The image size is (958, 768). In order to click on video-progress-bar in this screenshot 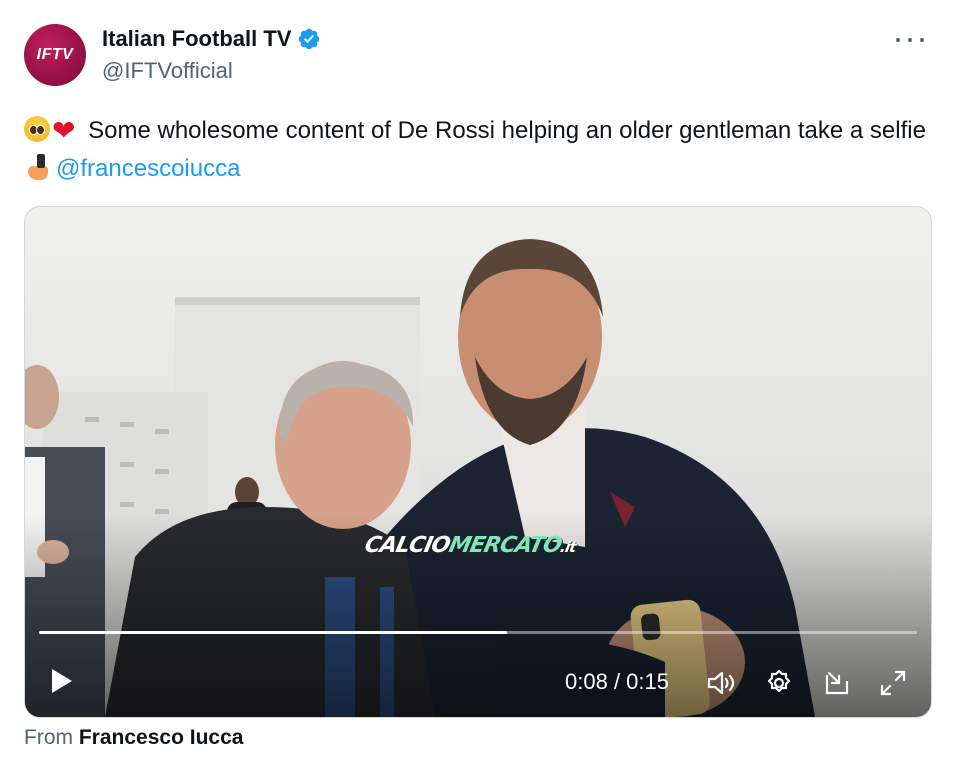, I will do `click(478, 632)`.